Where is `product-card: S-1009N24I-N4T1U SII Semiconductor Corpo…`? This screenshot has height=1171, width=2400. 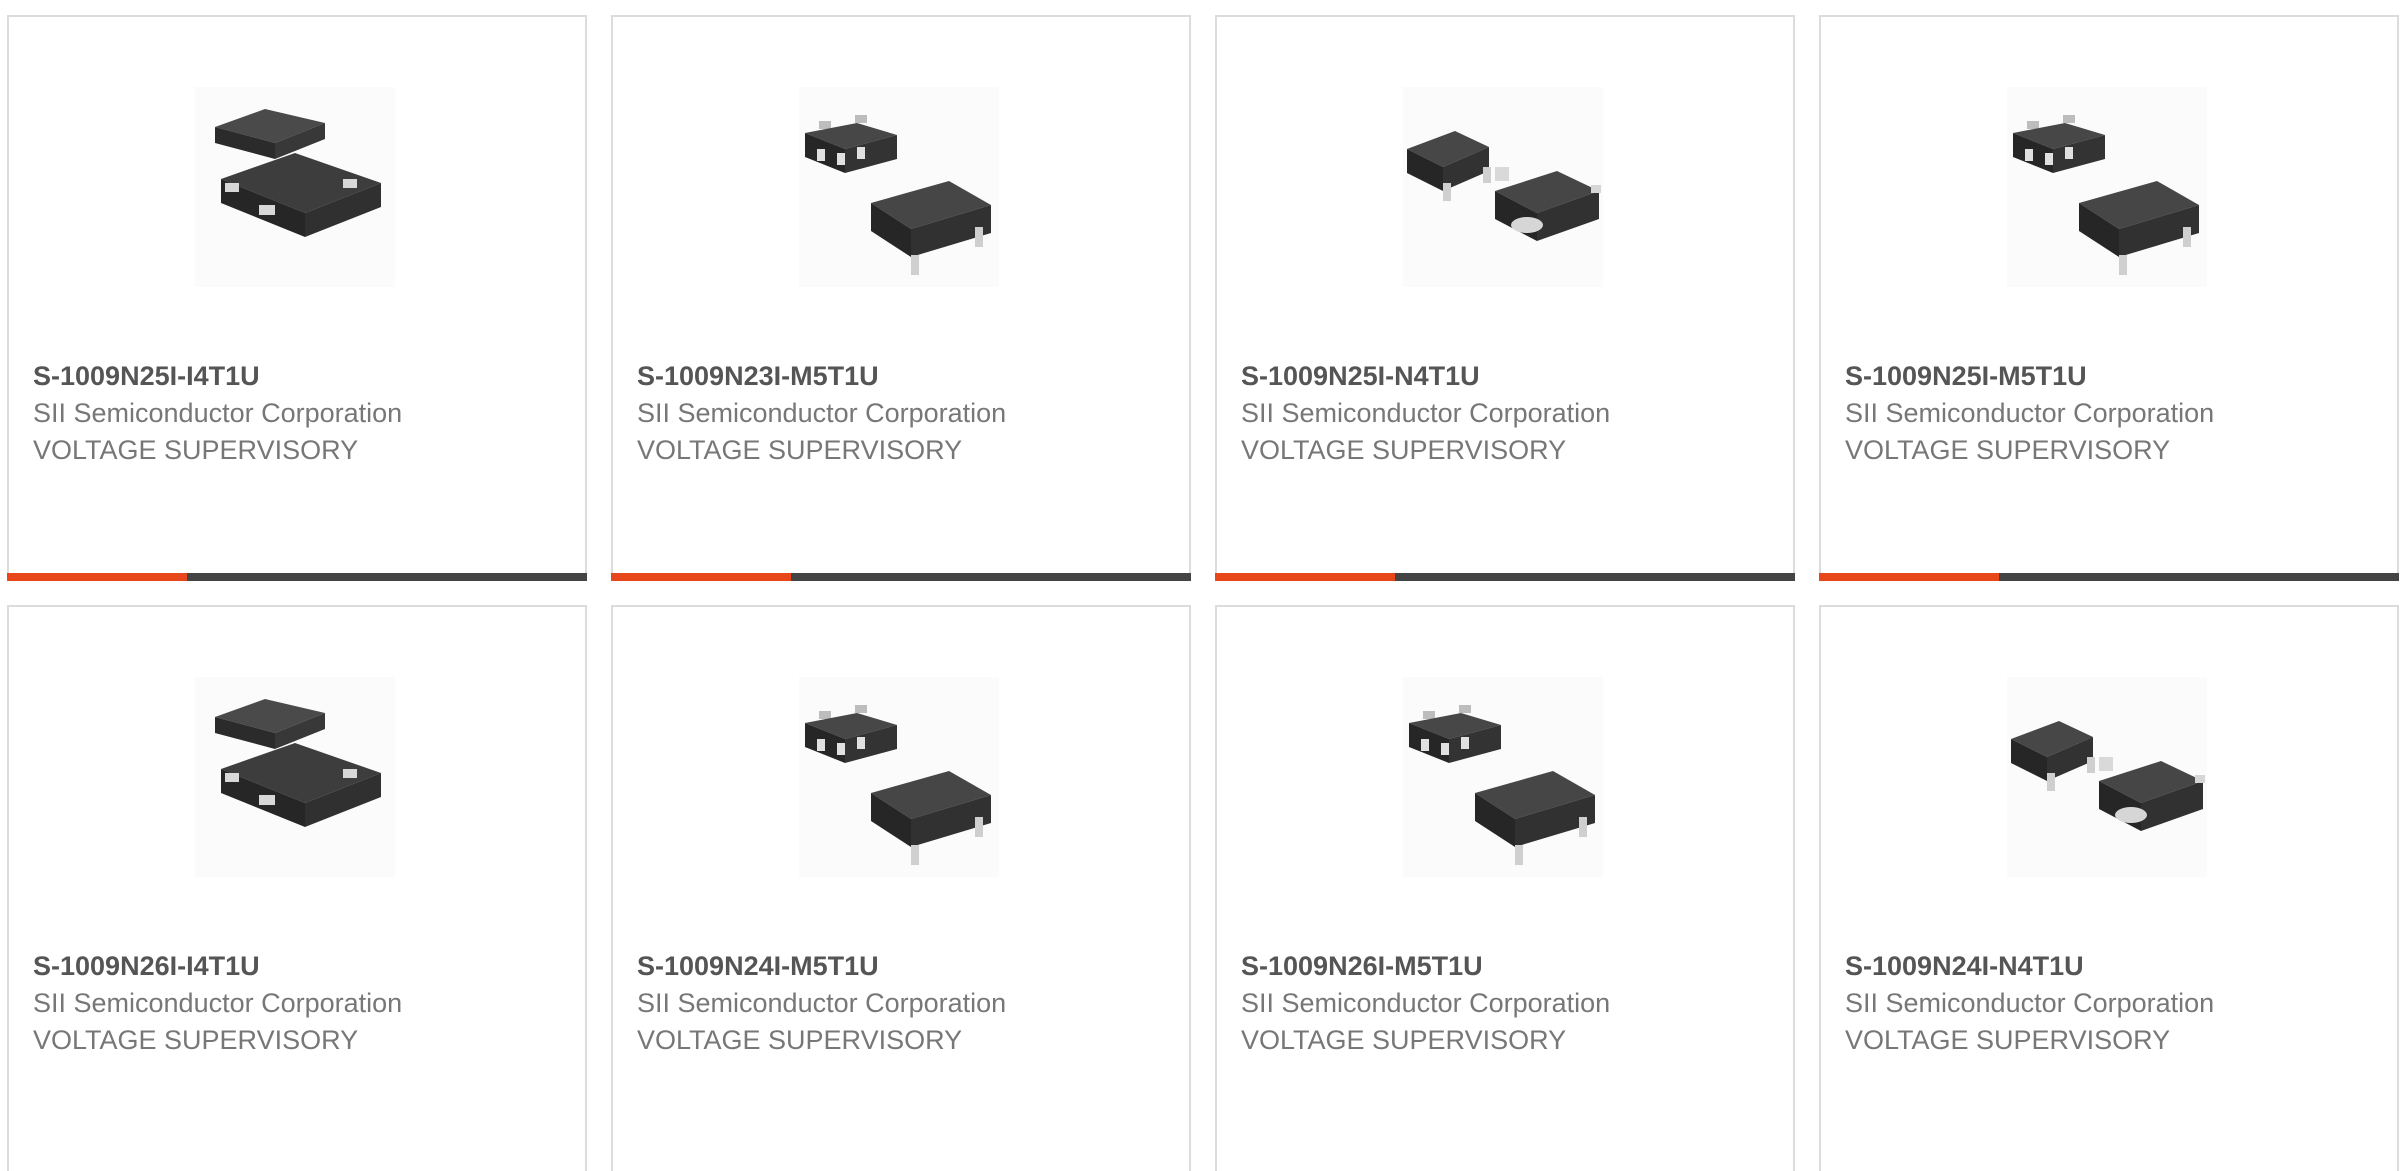
product-card: S-1009N24I-N4T1U SII Semiconductor Corpo… is located at coordinates (2109, 888).